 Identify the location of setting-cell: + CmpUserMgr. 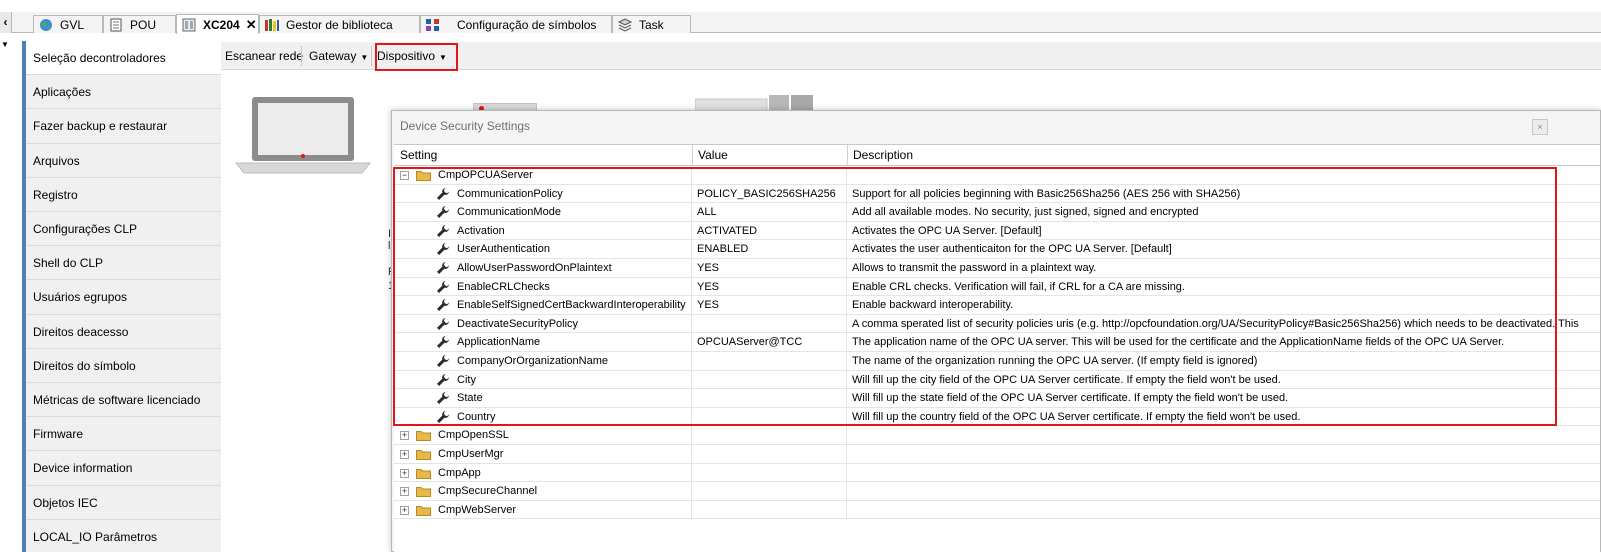
(543, 454).